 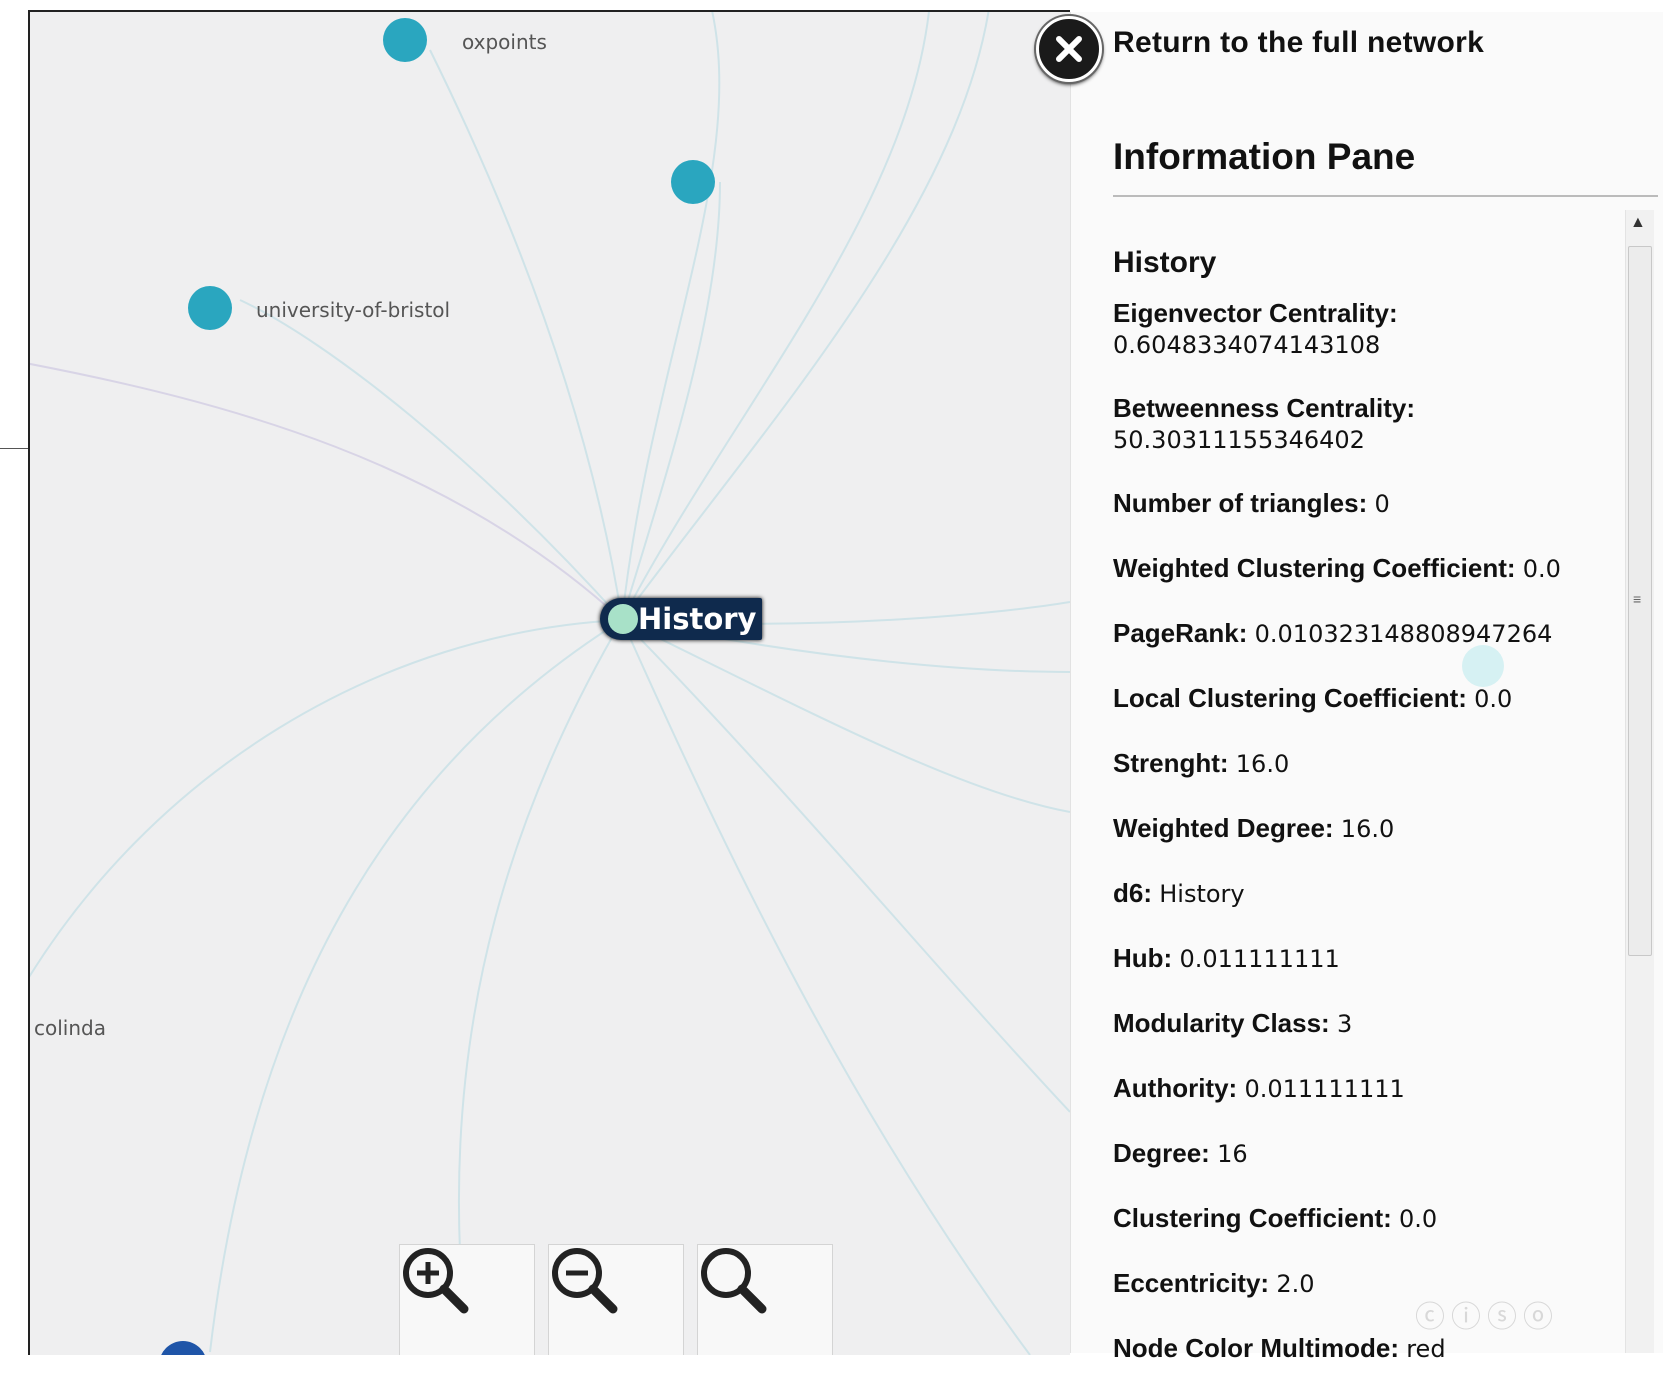 I want to click on close-icon, so click(x=1069, y=49).